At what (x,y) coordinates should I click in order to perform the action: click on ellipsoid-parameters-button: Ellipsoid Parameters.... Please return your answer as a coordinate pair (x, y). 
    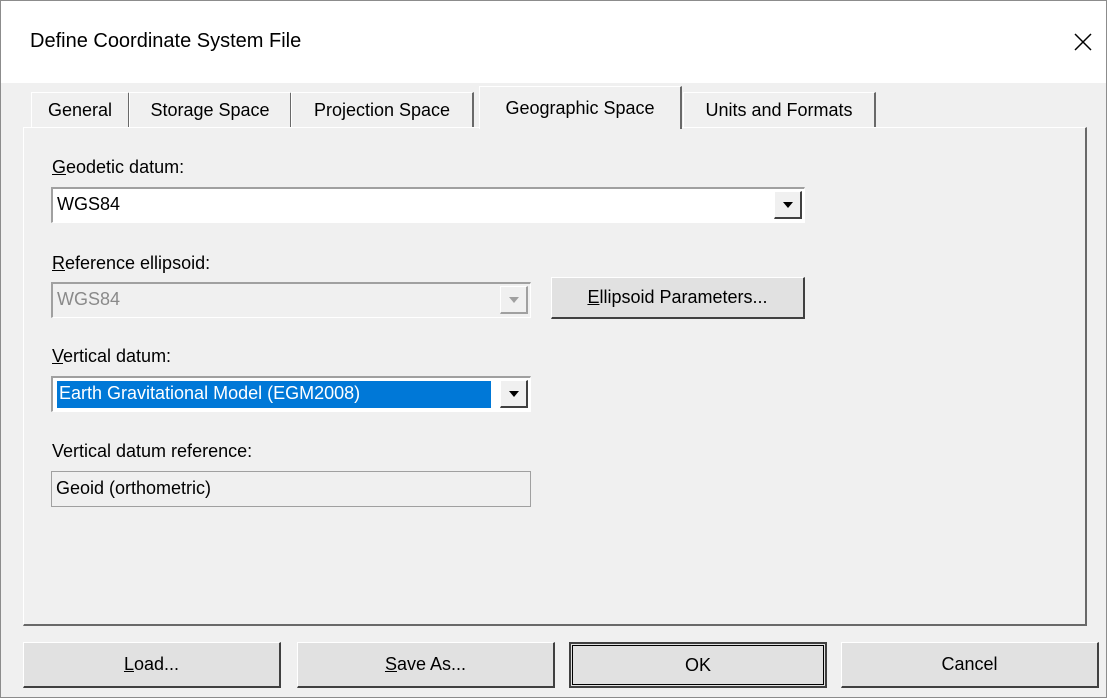
    Looking at the image, I should click on (678, 298).